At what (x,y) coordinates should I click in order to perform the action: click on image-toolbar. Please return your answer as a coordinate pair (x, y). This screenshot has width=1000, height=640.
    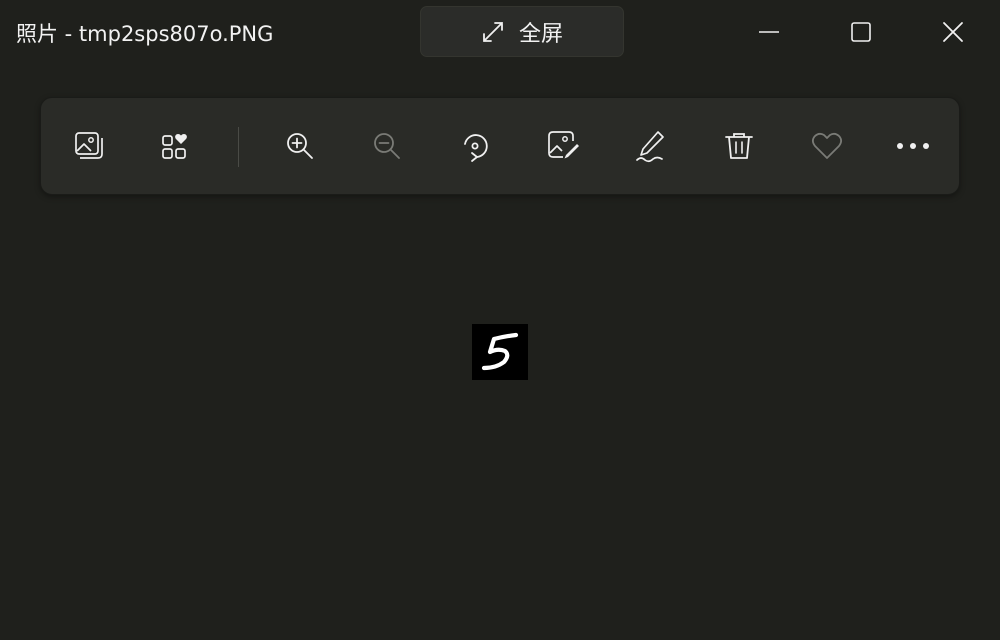
    Looking at the image, I should click on (500, 146).